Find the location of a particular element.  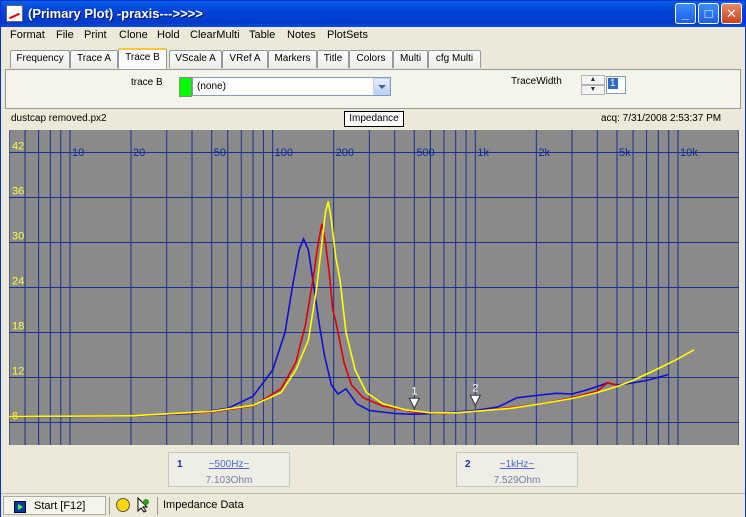

marker-2-value: 7.529Ohm is located at coordinates (517, 480).